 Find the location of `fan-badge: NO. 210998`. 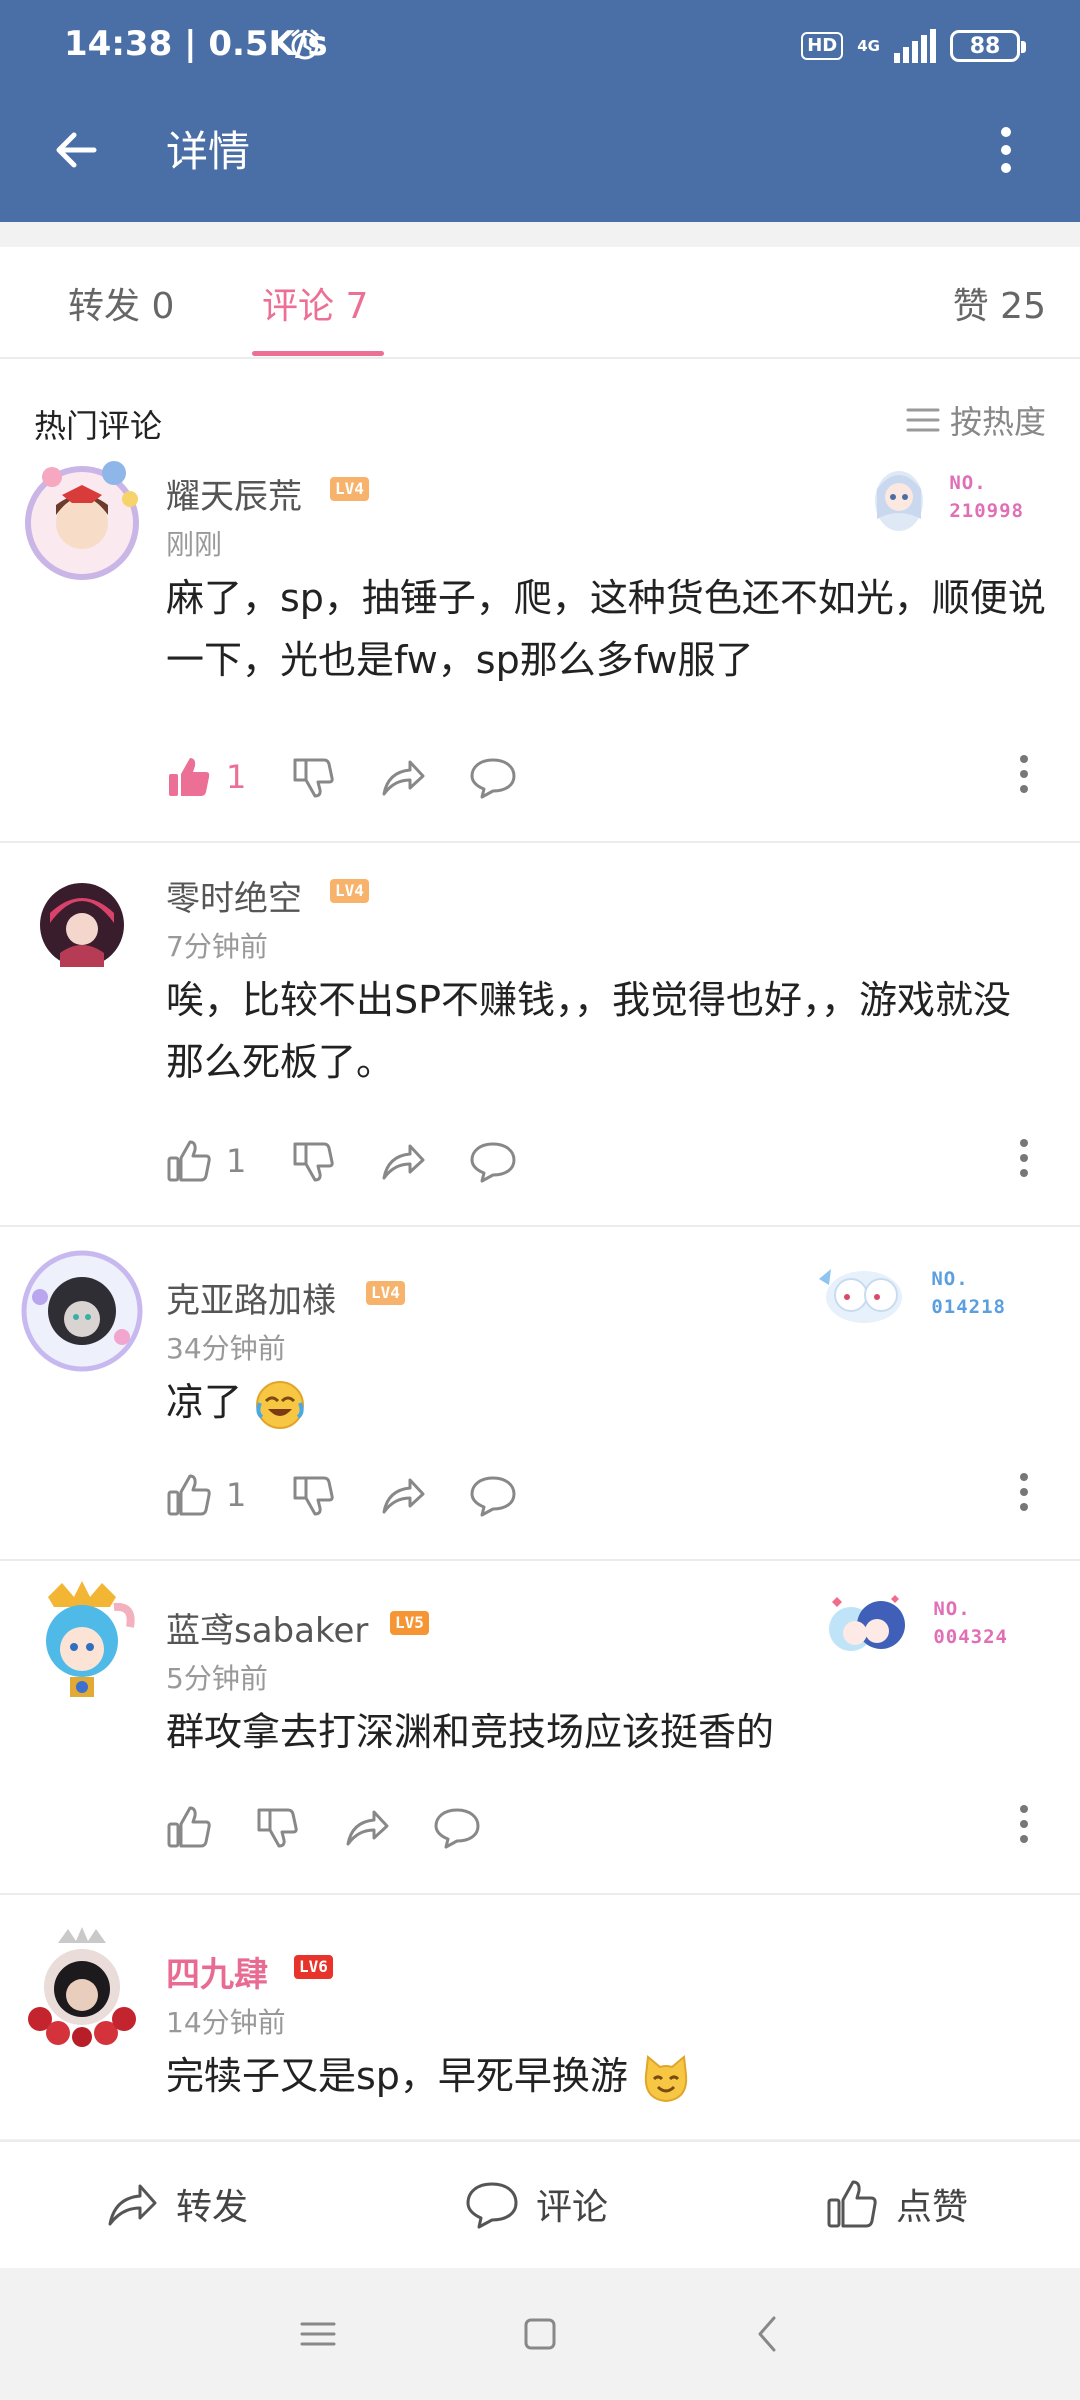

fan-badge: NO. 210998 is located at coordinates (942, 497).